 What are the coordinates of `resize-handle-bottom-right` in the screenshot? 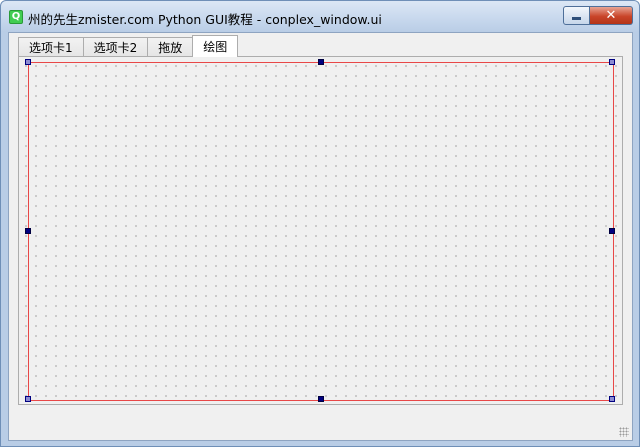 It's located at (612, 399).